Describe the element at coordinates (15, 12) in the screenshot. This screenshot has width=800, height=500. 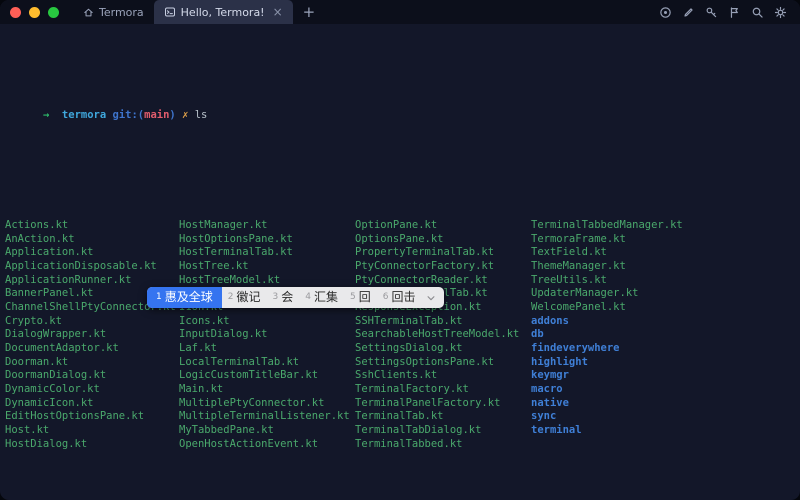
I see `close-window-button` at that location.